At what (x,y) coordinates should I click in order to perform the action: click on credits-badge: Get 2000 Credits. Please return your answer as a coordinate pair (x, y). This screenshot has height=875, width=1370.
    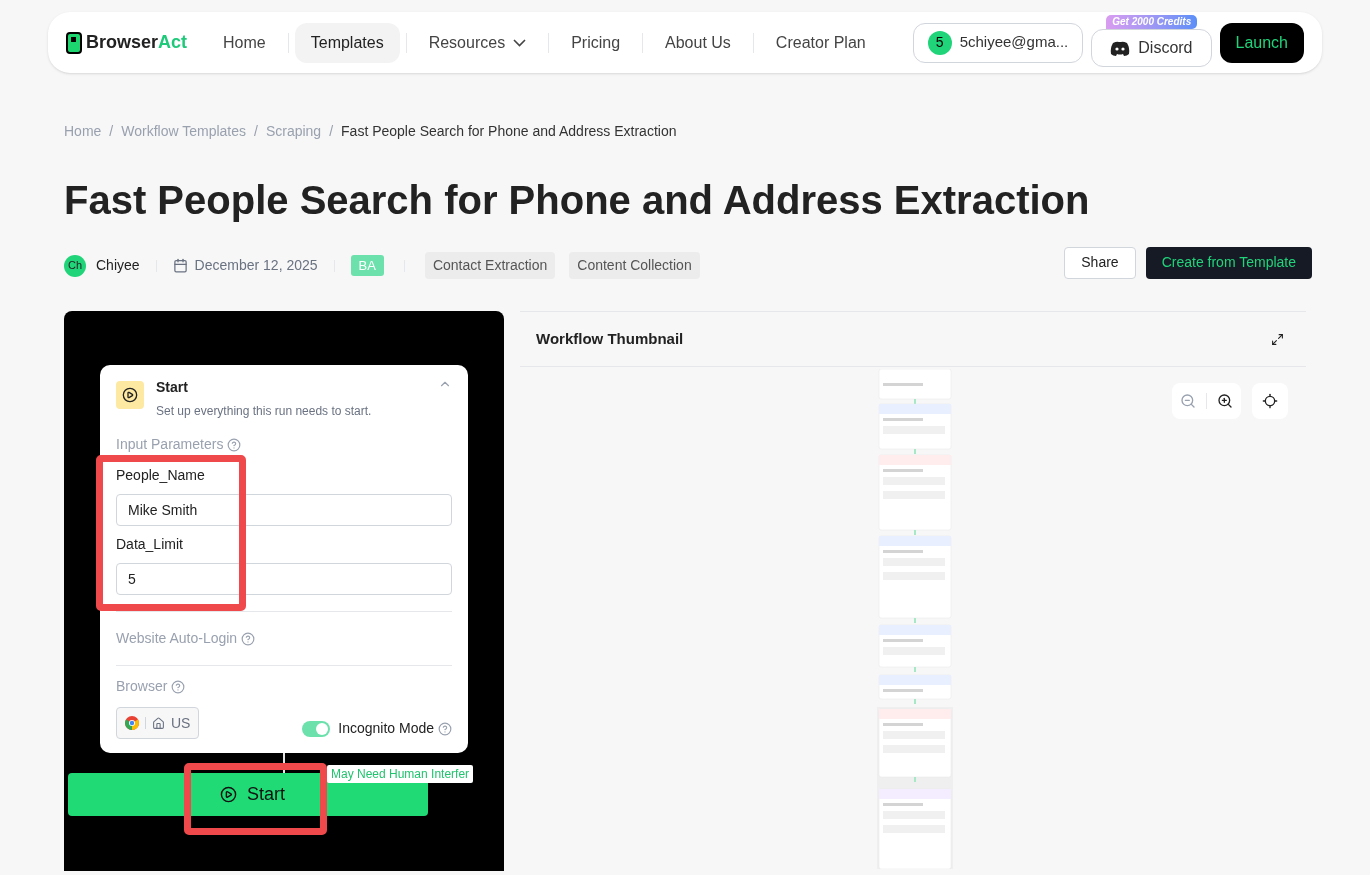
    Looking at the image, I should click on (1152, 22).